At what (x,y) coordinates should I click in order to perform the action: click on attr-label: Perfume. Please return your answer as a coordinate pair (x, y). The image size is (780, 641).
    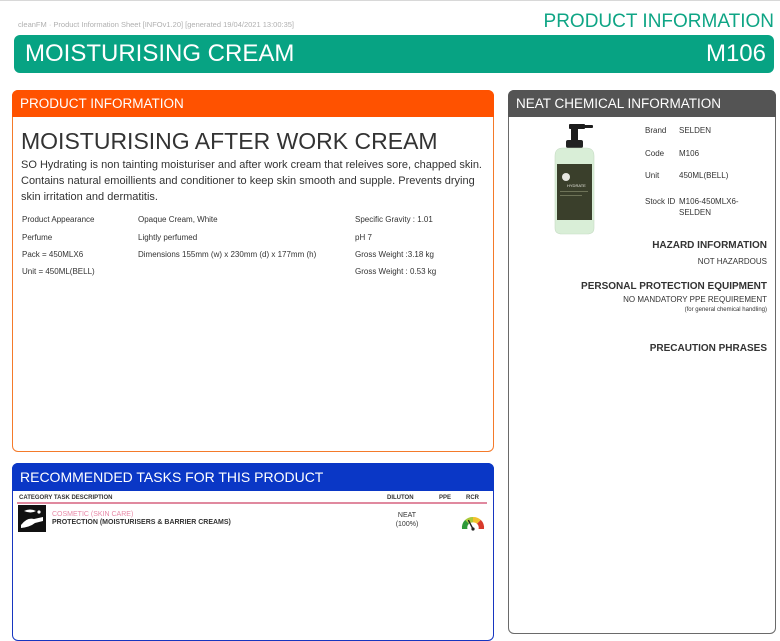
    Looking at the image, I should click on (37, 237).